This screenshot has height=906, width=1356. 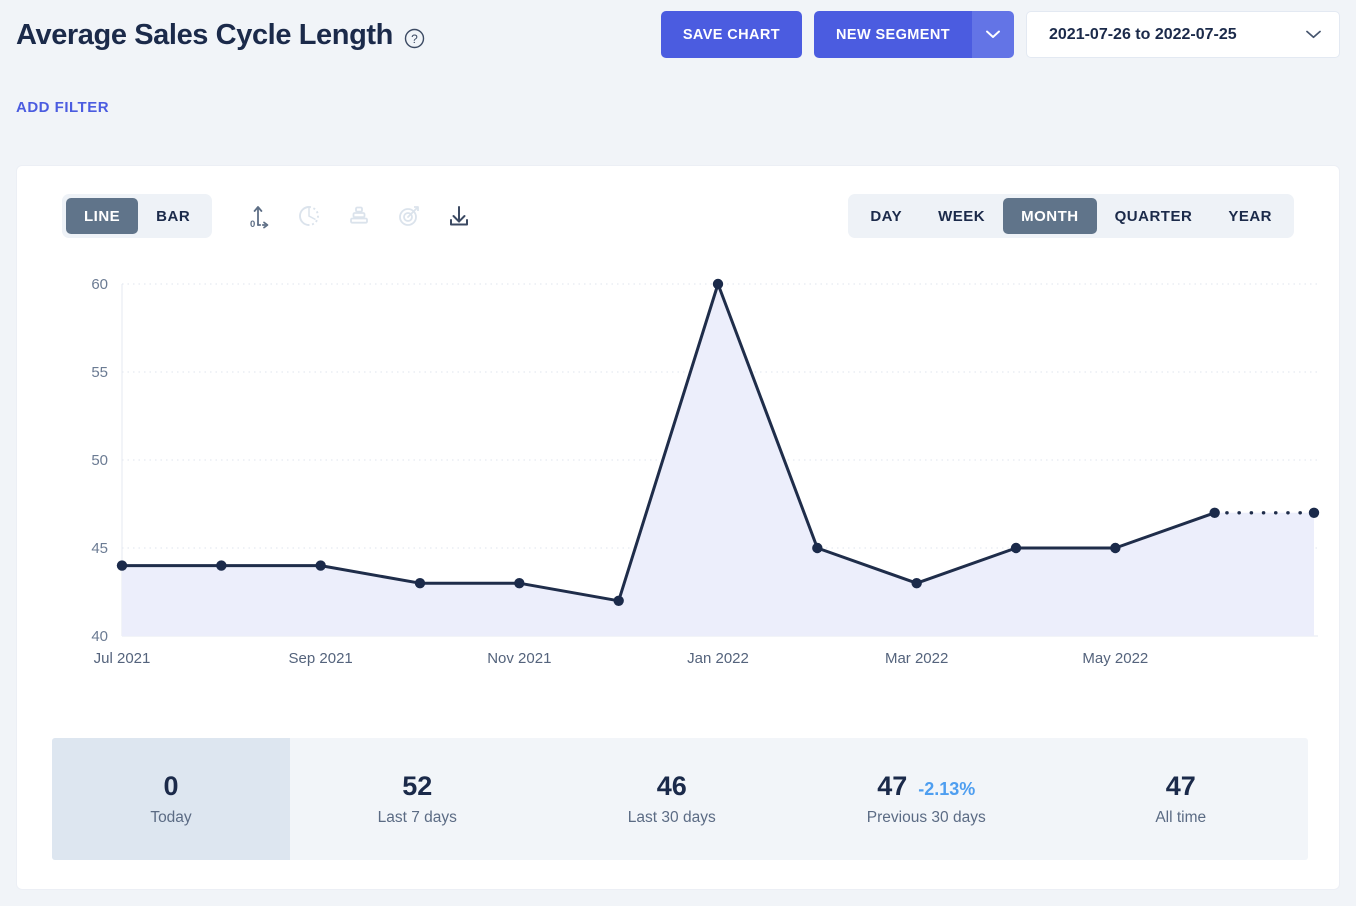 I want to click on y-axis-tick-label: 55, so click(x=99, y=372).